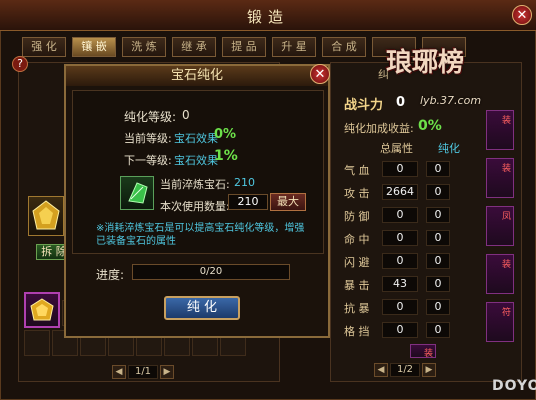 Image resolution: width=536 pixels, height=400 pixels. I want to click on page-indicator: 1/1, so click(143, 372).